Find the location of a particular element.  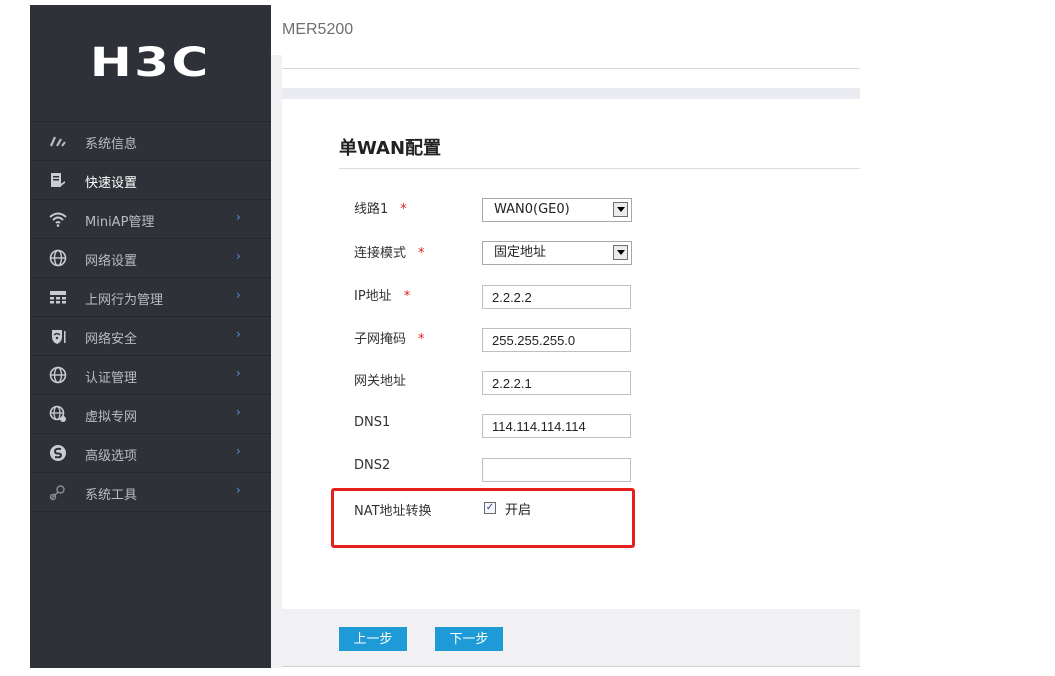

sidebar-item-label: MiniAP管理 is located at coordinates (120, 222).